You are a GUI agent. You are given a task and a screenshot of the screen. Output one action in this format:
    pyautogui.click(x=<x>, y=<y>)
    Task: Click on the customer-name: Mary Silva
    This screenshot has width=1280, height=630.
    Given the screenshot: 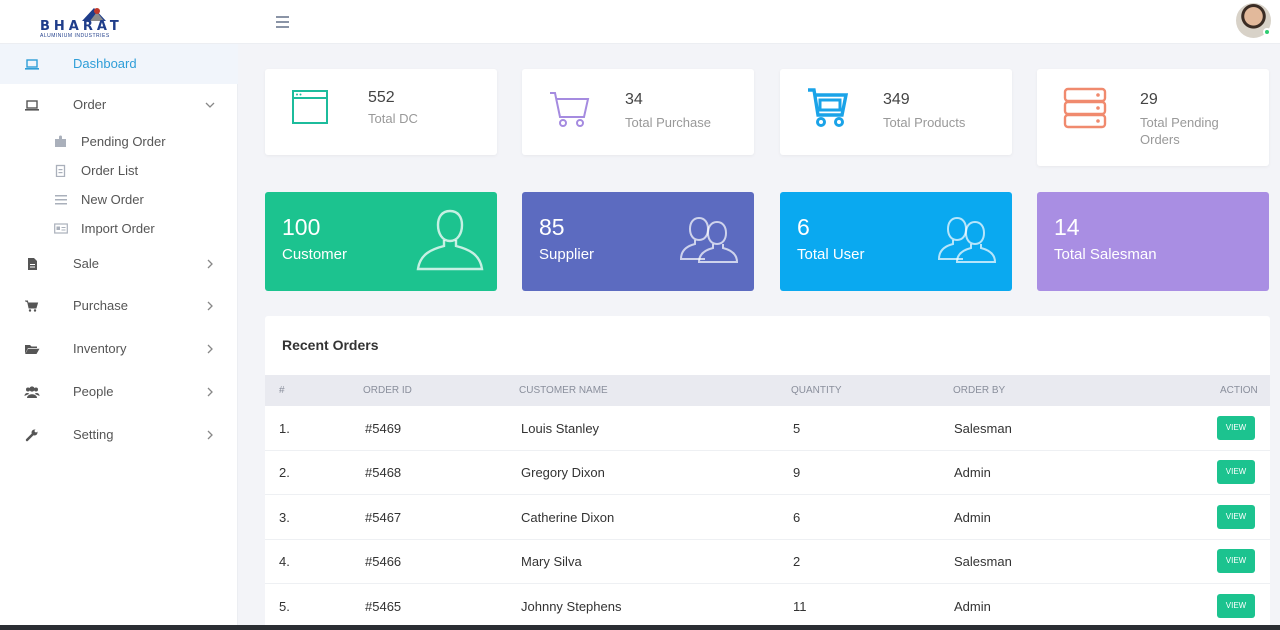 What is the action you would take?
    pyautogui.click(x=551, y=561)
    